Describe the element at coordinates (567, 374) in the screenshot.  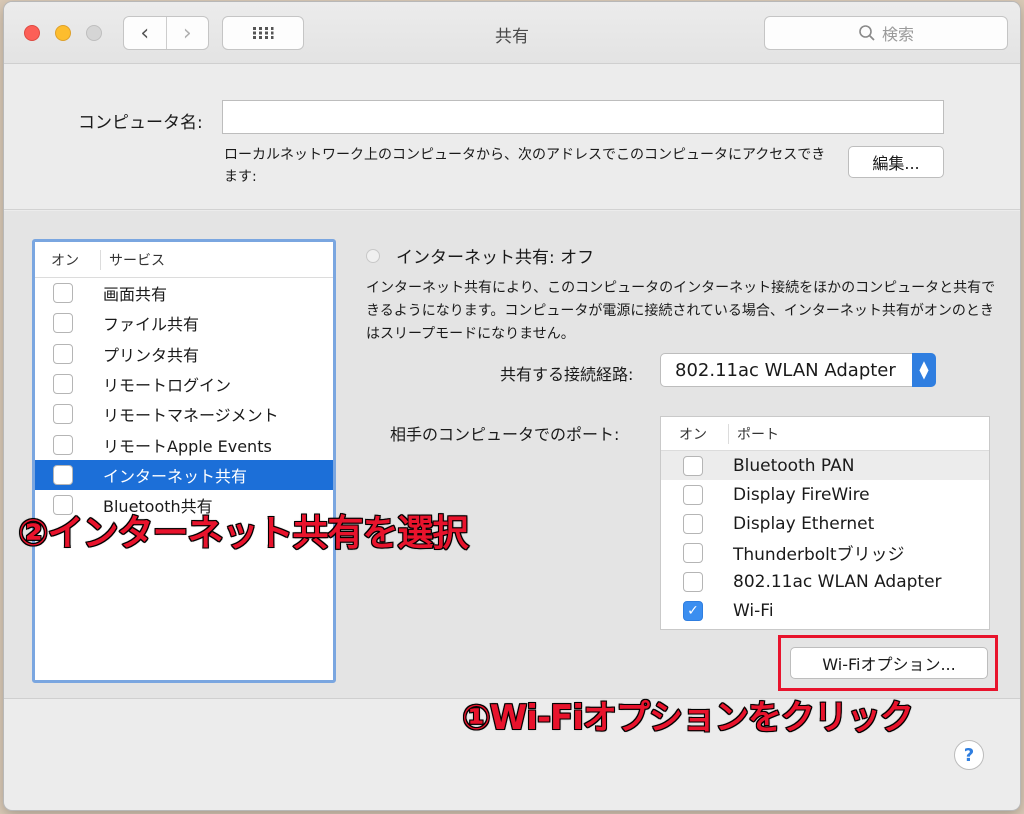
I see `share-connection-label: 共有する接続経路:` at that location.